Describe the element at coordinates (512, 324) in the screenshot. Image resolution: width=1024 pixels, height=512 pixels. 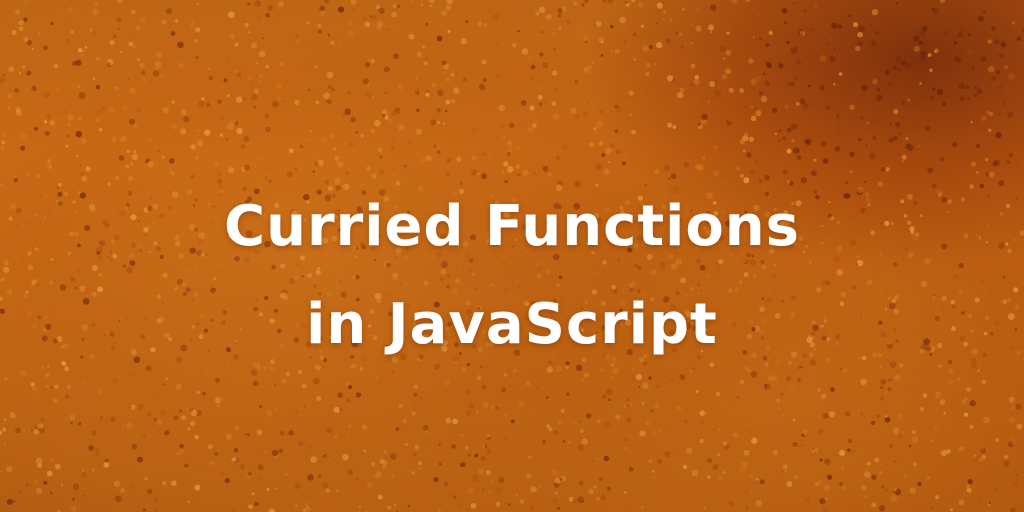
I see `title-line-2: in JavaScript` at that location.